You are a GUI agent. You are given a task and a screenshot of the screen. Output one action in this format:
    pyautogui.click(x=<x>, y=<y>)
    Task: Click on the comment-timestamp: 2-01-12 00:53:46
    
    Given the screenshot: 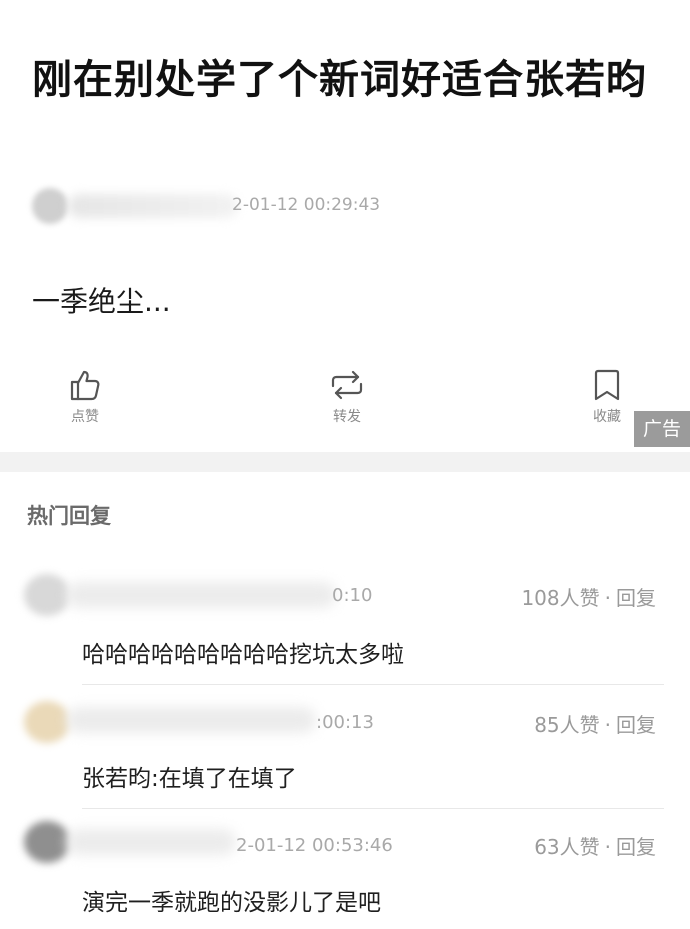 What is the action you would take?
    pyautogui.click(x=314, y=845)
    